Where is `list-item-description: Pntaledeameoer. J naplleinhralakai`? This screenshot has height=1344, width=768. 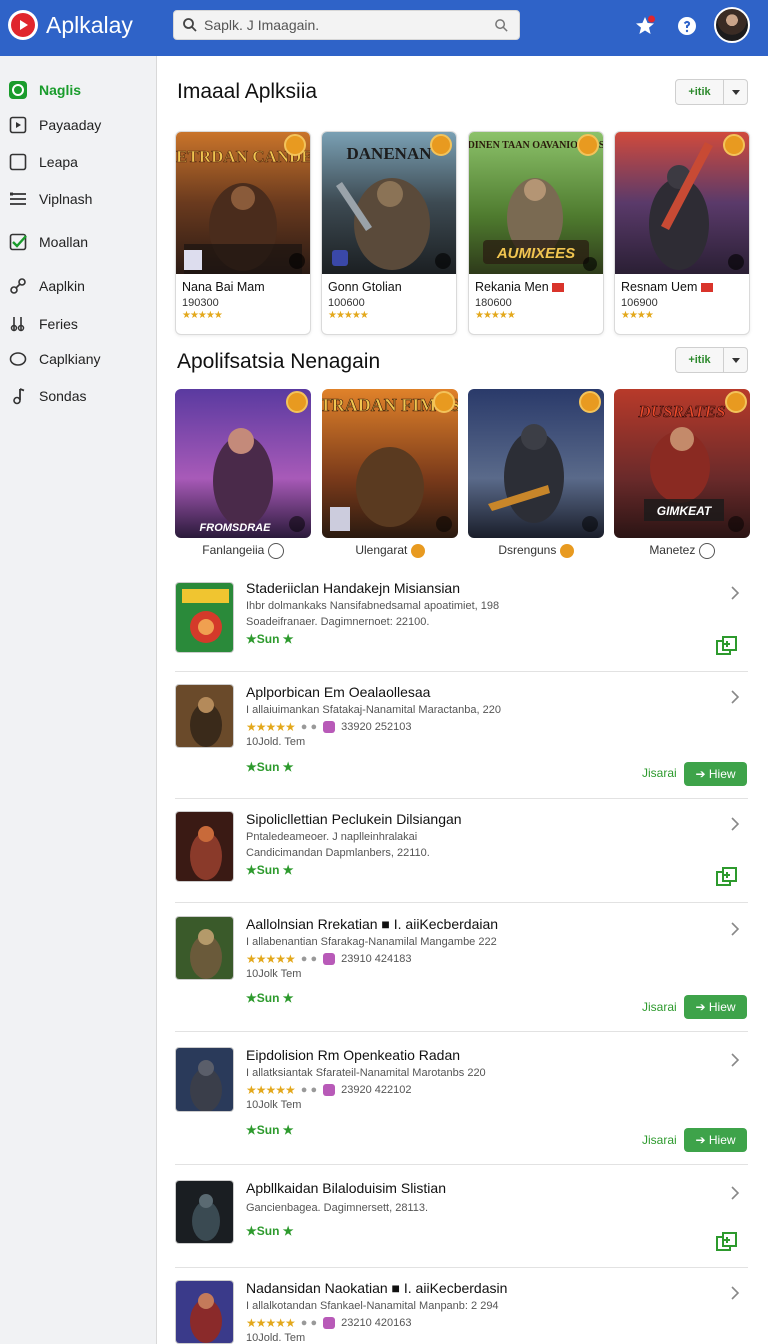
list-item-description: Pntaledeameoer. J naplleinhralakai is located at coordinates (332, 837).